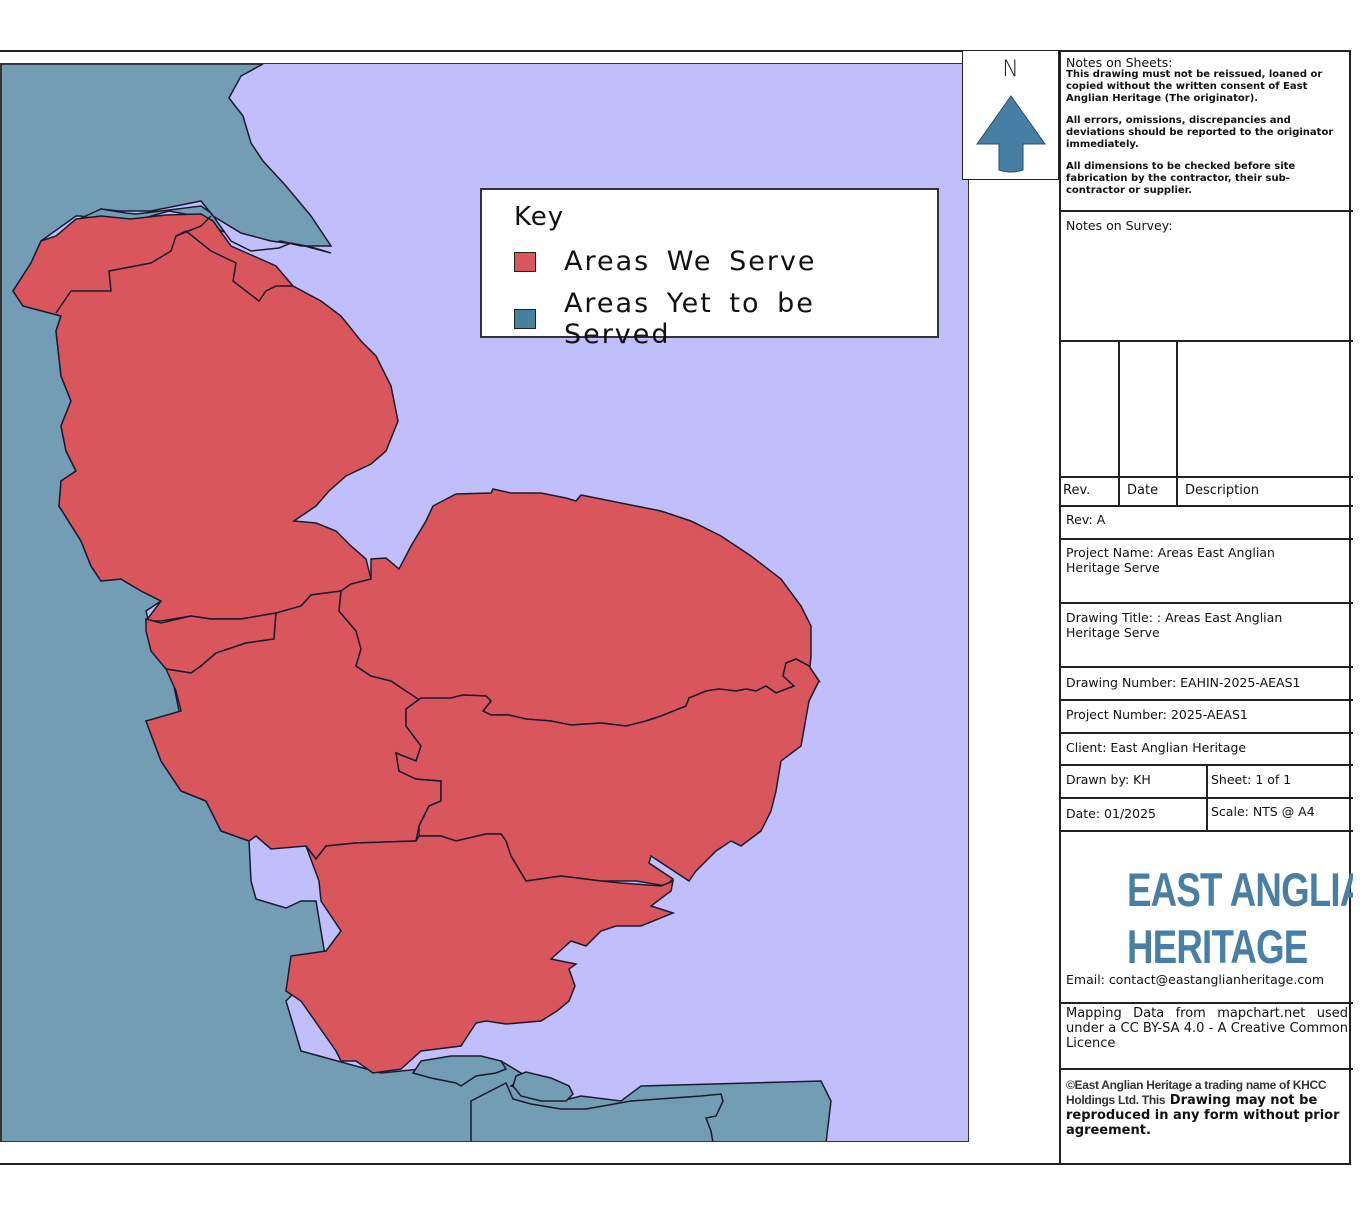 The height and width of the screenshot is (1216, 1366). What do you see at coordinates (1119, 62) in the screenshot?
I see `notes-on-sheets-heading: Notes on Sheets:` at bounding box center [1119, 62].